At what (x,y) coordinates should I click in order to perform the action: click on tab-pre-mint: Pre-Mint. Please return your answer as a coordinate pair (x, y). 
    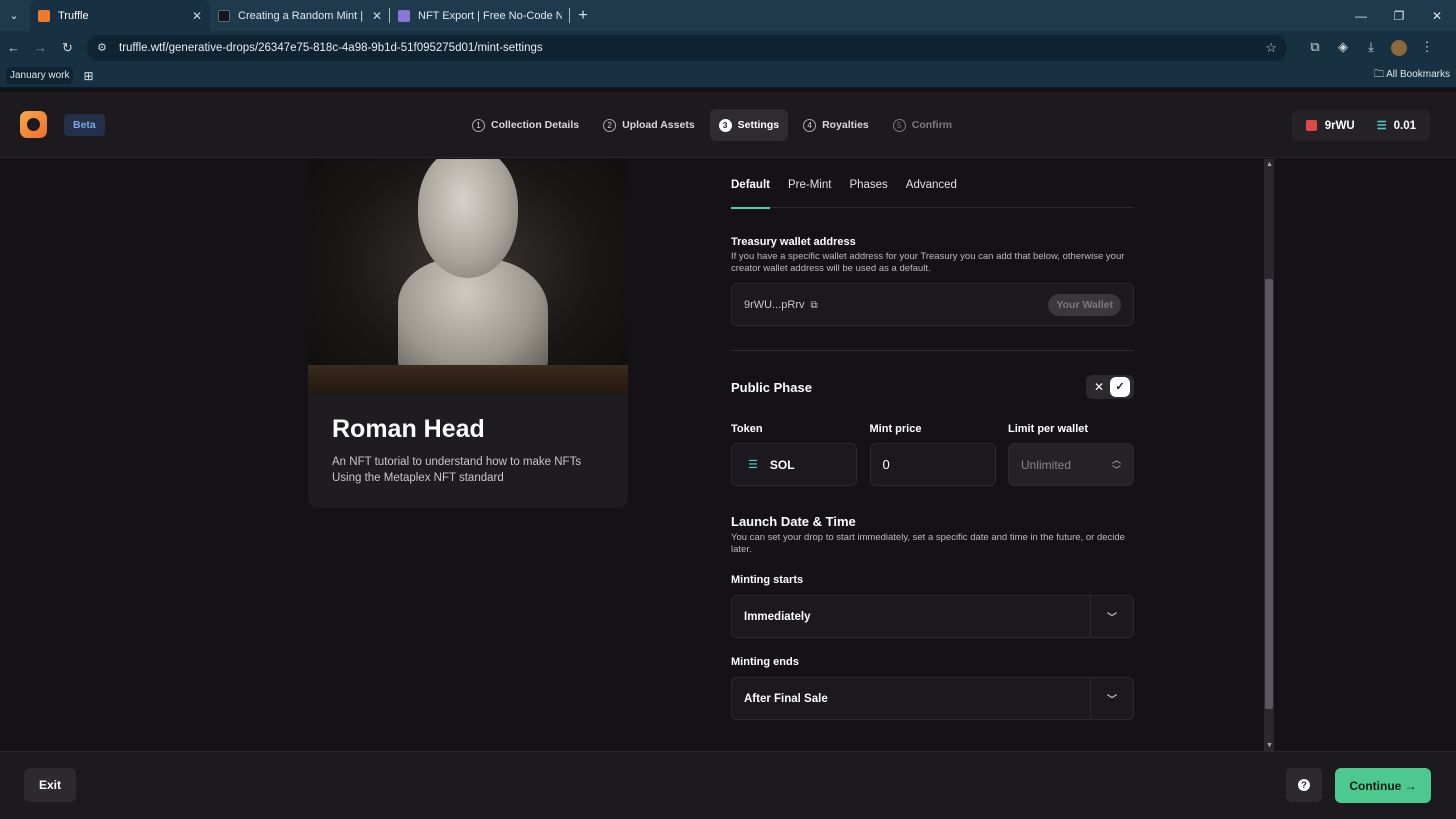
    Looking at the image, I should click on (809, 183).